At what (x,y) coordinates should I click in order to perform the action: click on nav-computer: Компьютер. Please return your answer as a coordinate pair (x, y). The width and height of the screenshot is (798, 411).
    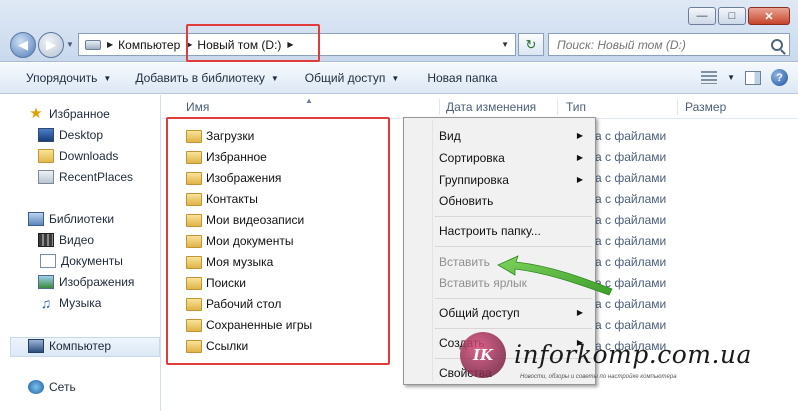
    Looking at the image, I should click on (69, 346).